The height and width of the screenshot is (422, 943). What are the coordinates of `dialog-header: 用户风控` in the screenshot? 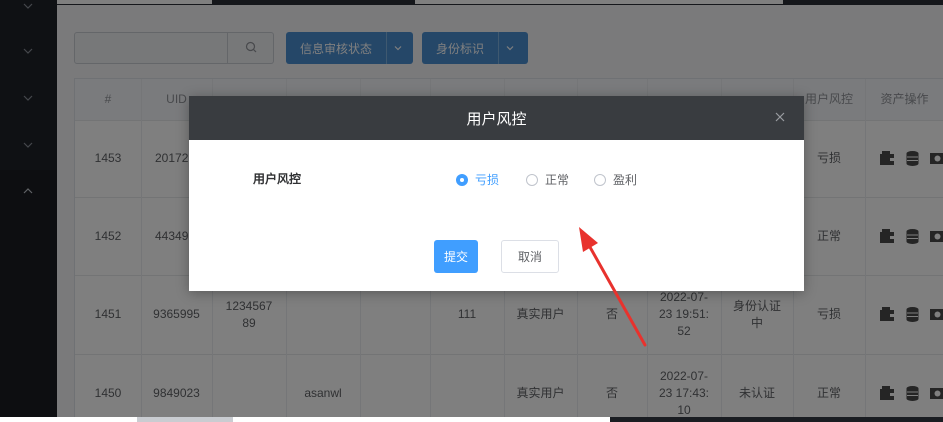 It's located at (496, 118).